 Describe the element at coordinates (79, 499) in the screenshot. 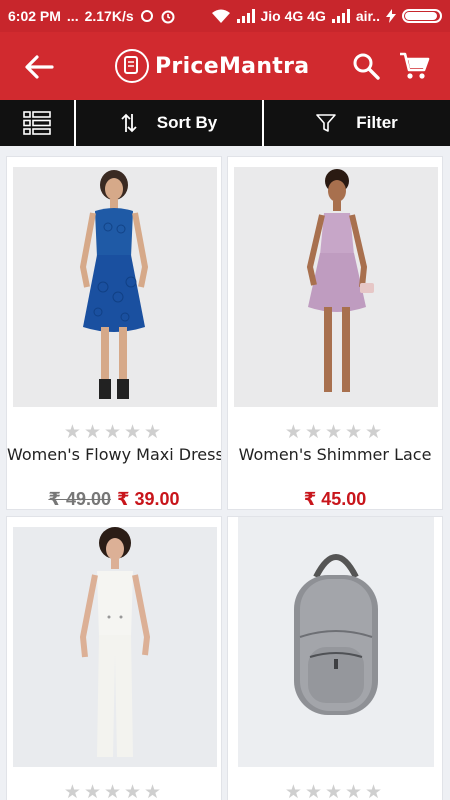

I see `original-price: ₹ 49.00` at that location.